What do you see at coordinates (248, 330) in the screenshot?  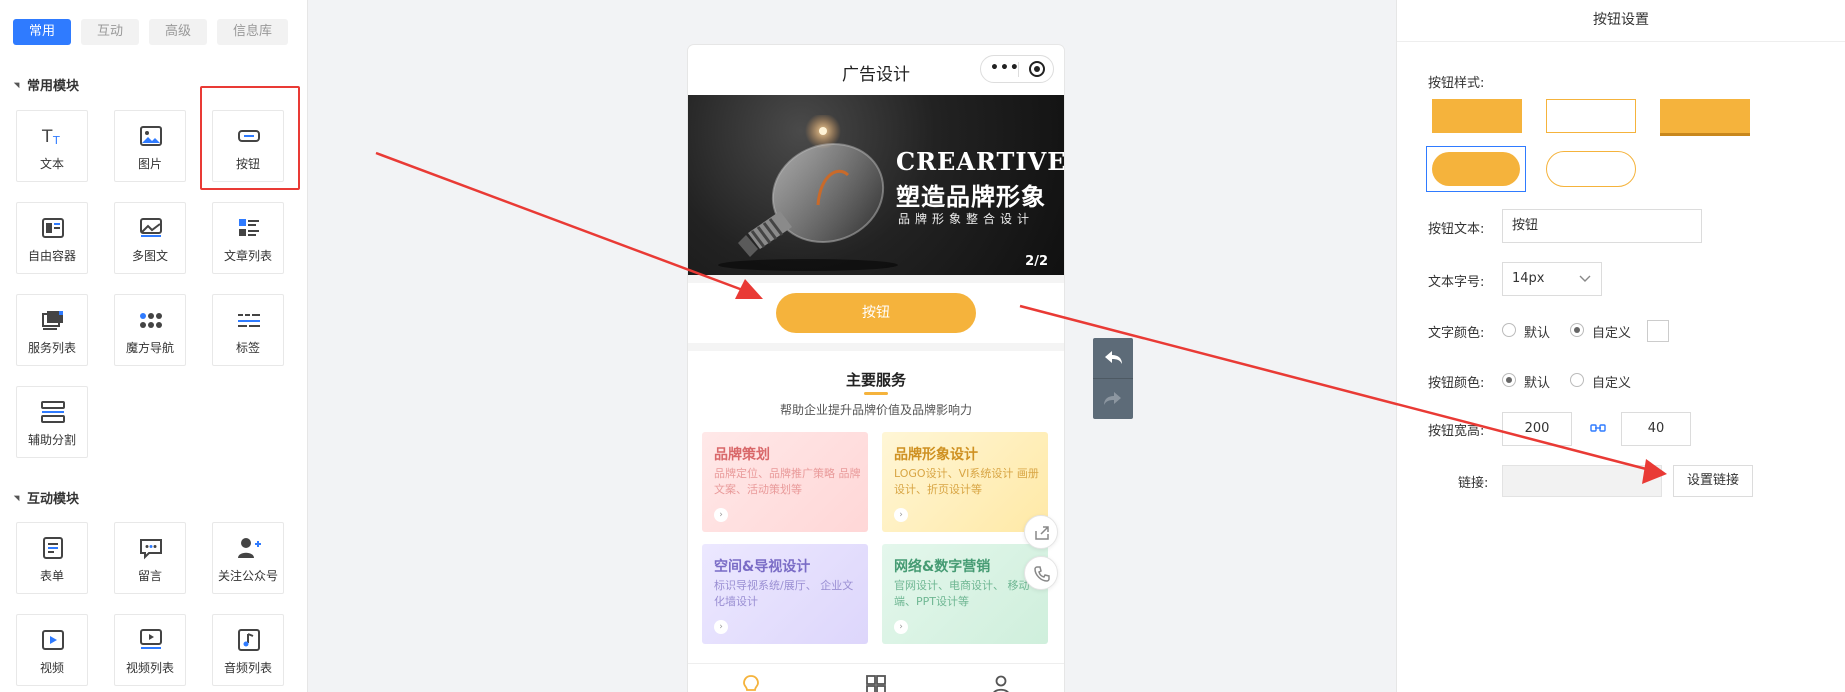 I see `module-tag: 标签` at bounding box center [248, 330].